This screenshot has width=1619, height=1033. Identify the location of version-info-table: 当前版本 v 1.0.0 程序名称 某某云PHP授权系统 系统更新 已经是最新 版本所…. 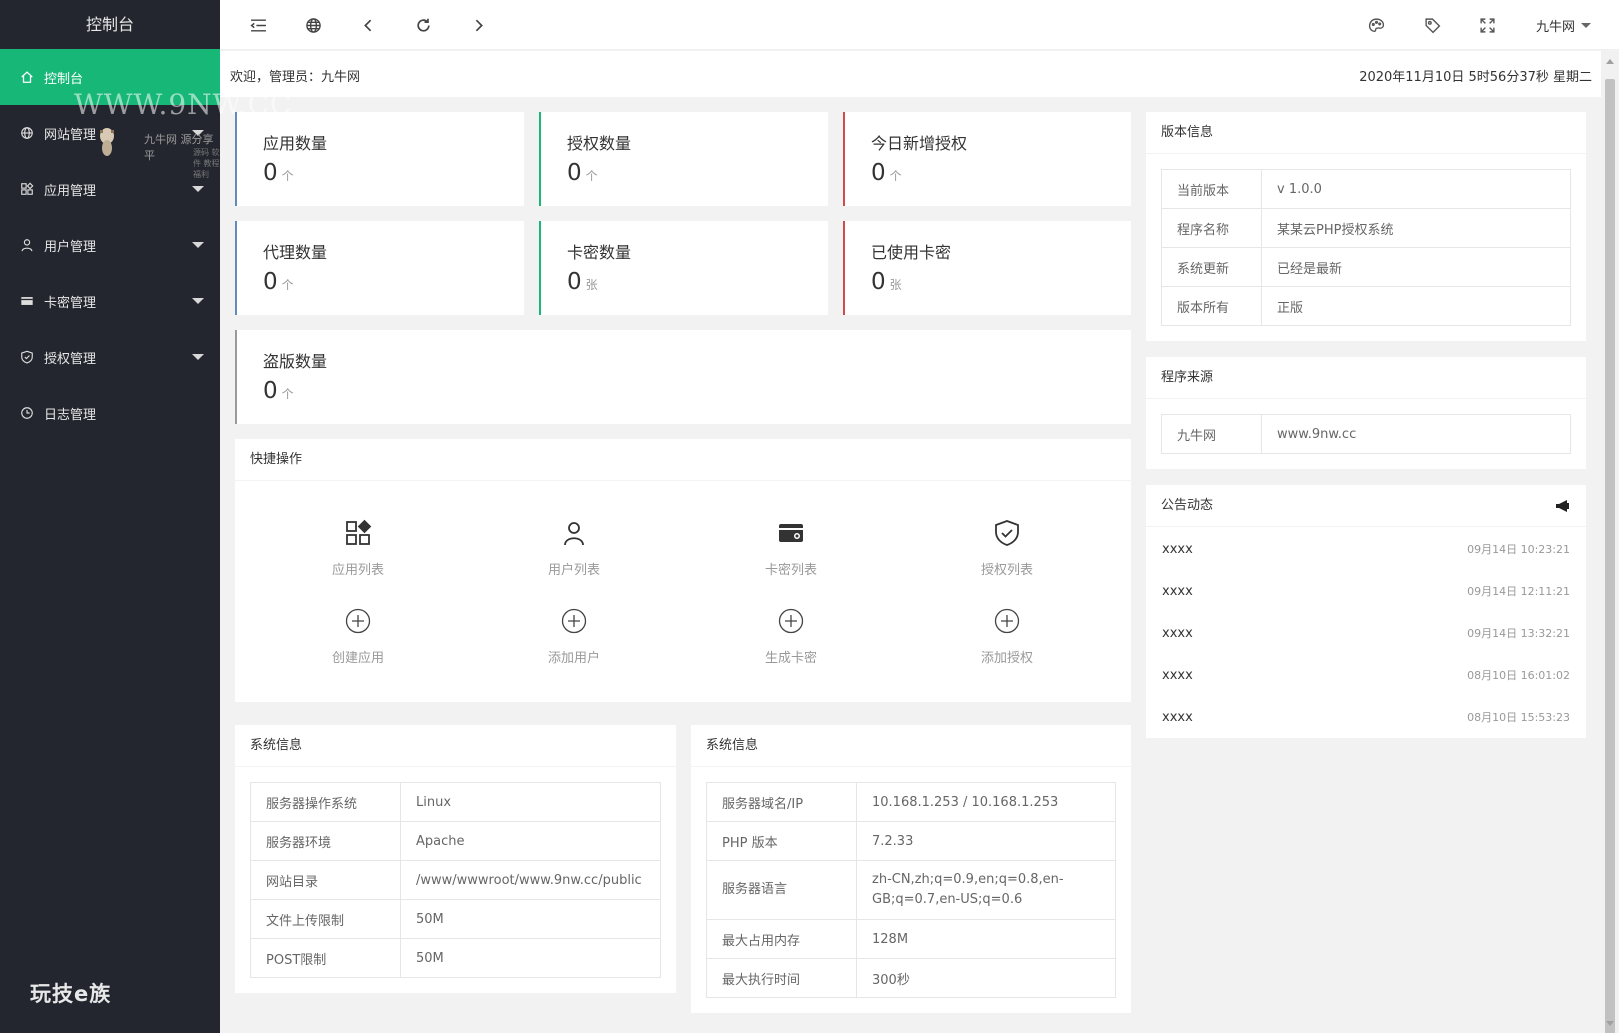
(1366, 247).